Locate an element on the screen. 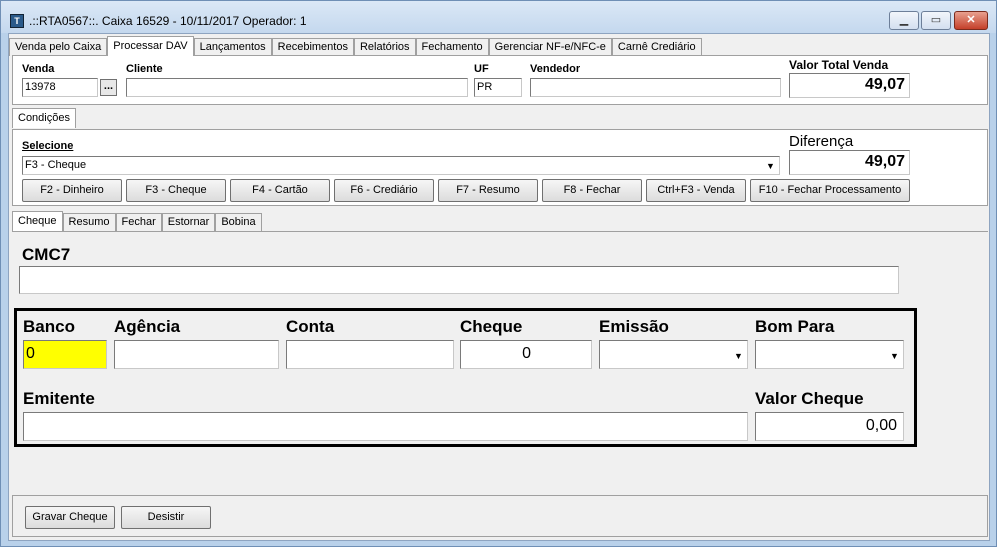 This screenshot has width=997, height=547. vendedor-label: Vendedor is located at coordinates (555, 69).